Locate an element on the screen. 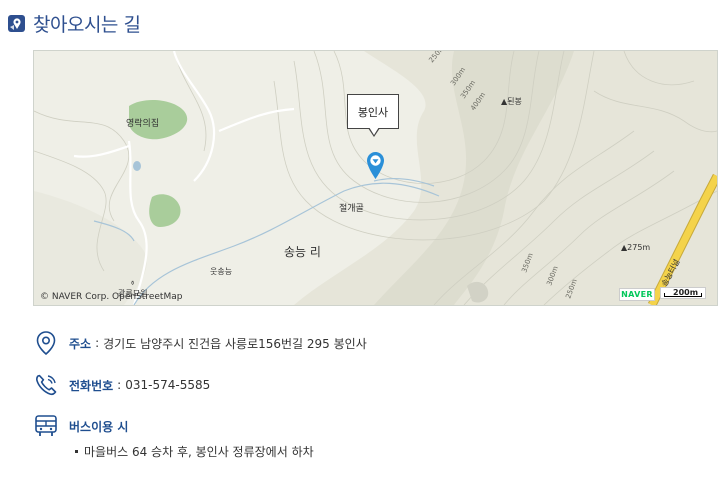  popup-label: 봉인사 is located at coordinates (373, 112).